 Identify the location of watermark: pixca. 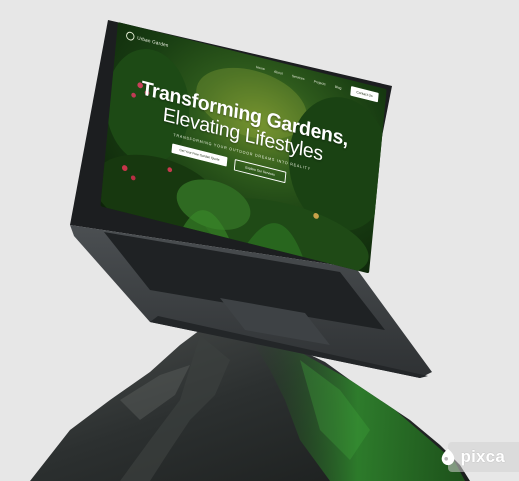
(473, 457).